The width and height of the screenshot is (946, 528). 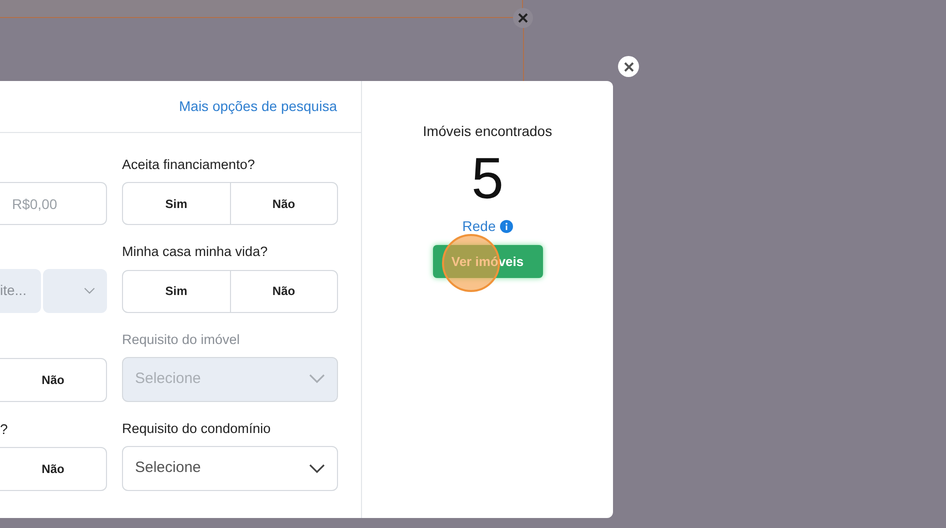 I want to click on field-label: Requisito do imóvel, so click(x=181, y=339).